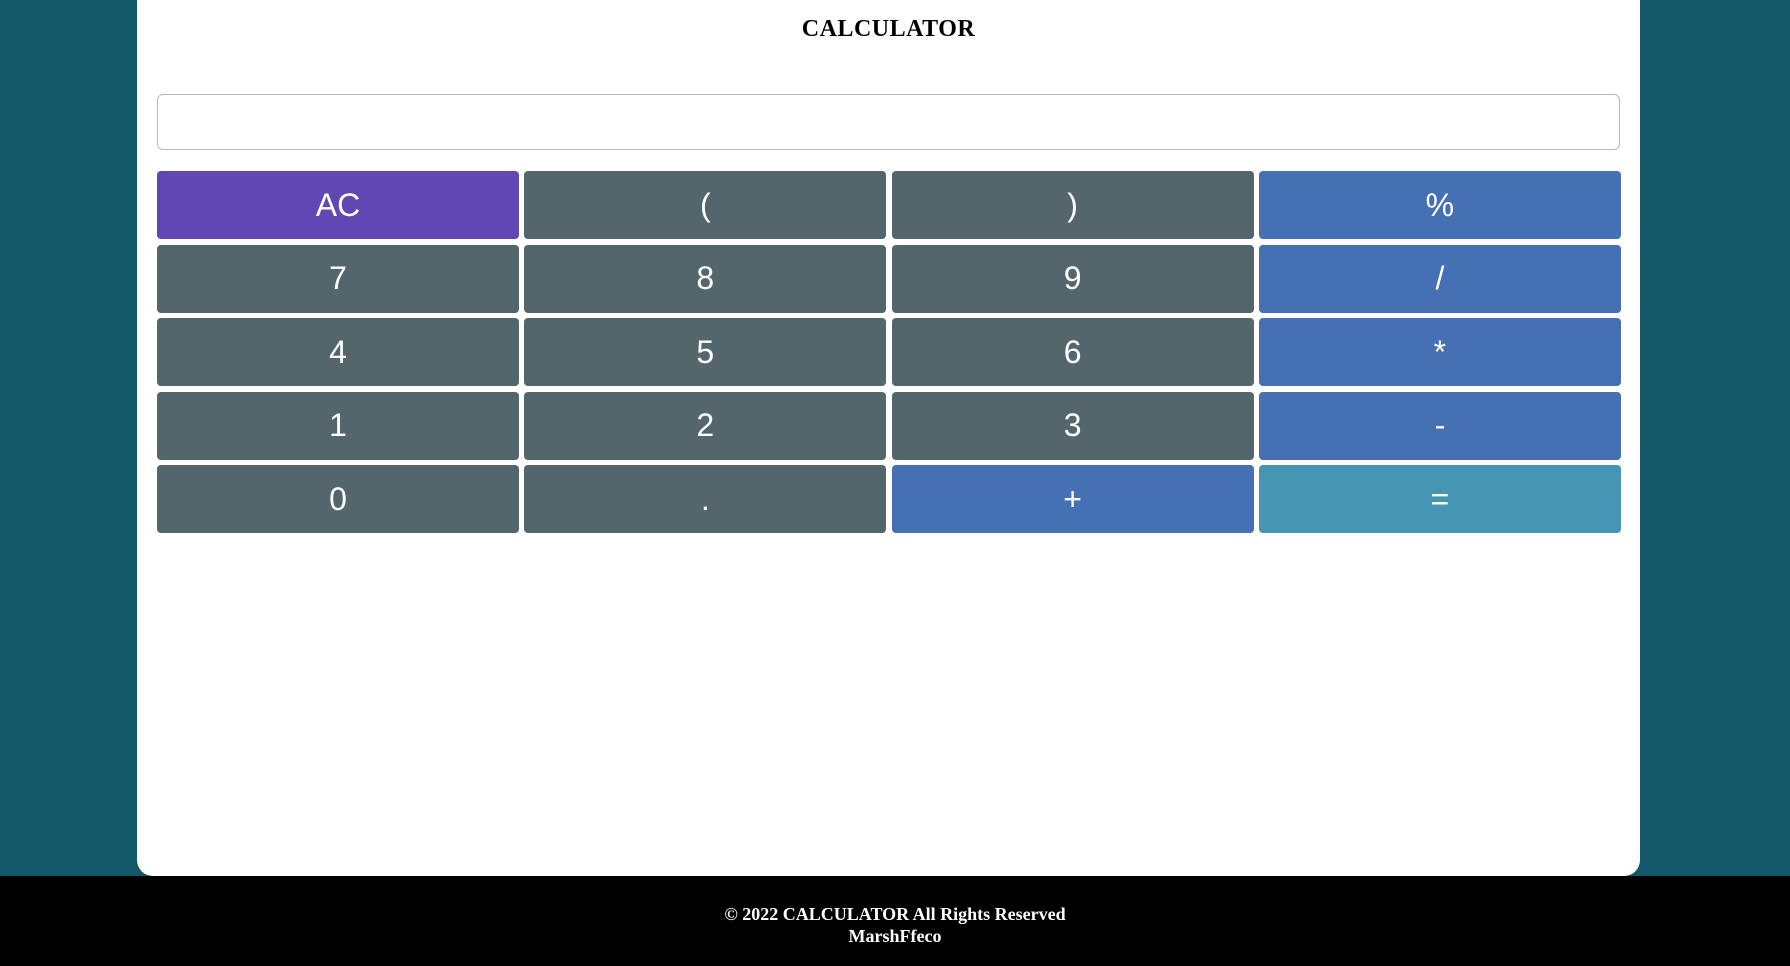 The width and height of the screenshot is (1790, 966). Describe the element at coordinates (1072, 499) in the screenshot. I see `add-button: +` at that location.